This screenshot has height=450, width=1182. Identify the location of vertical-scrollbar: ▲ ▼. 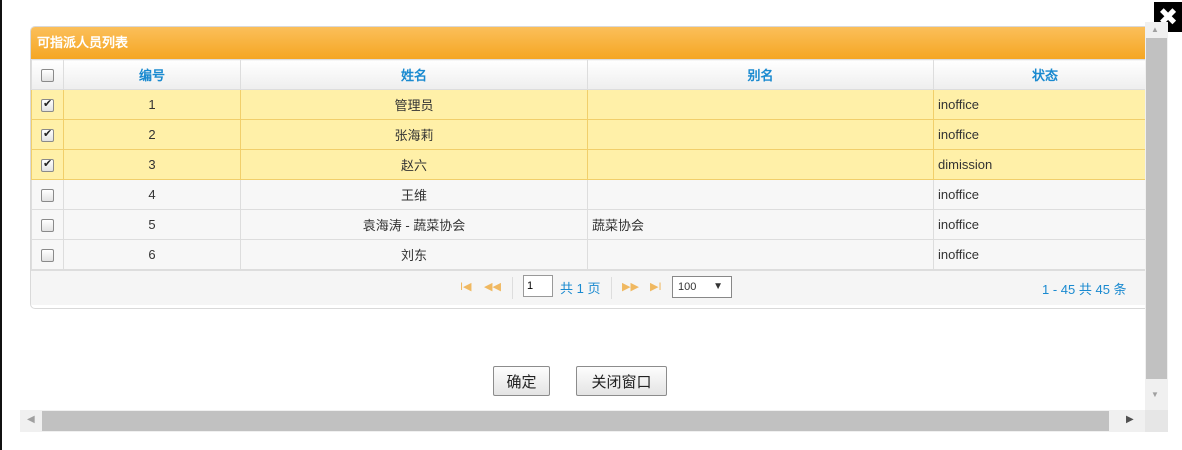
(1156, 216).